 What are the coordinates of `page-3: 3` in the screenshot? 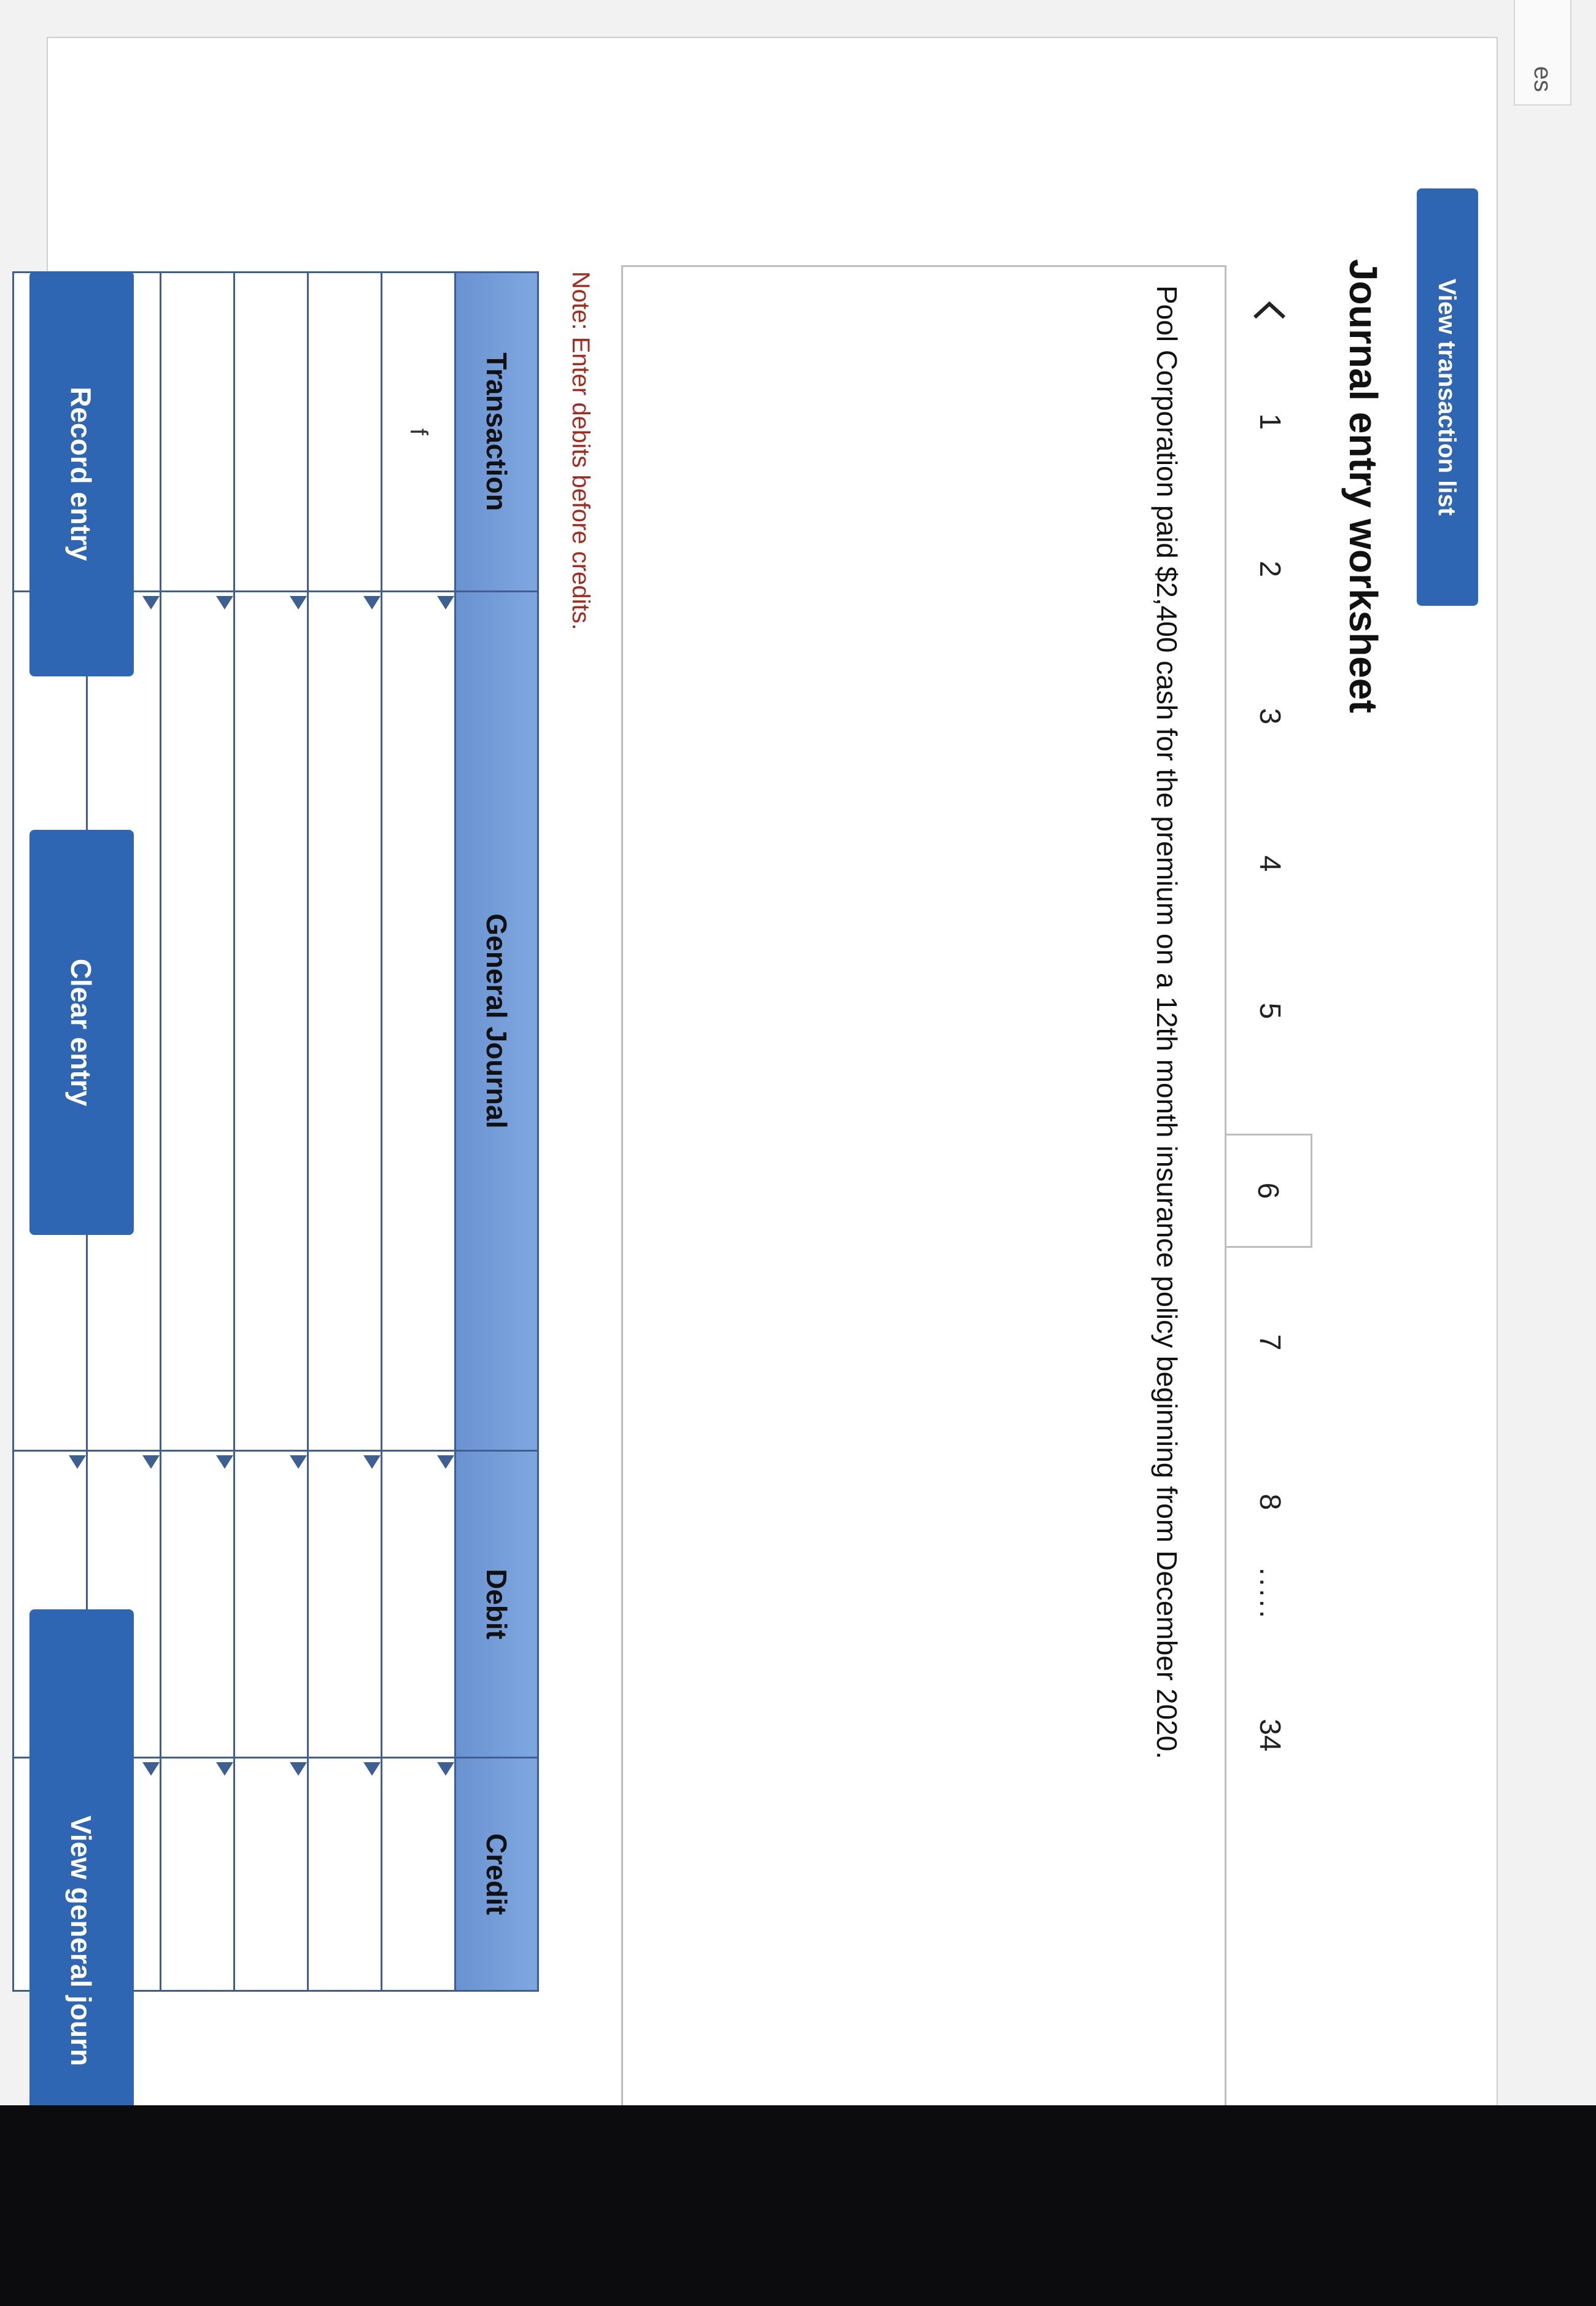 It's located at (1269, 716).